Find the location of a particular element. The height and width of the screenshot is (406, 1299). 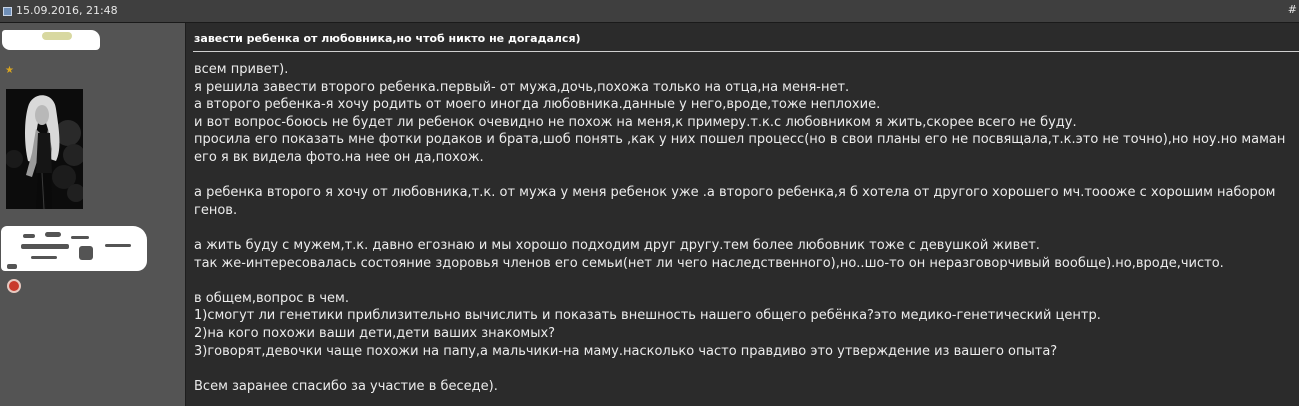

post-body-line: его я вк видела фото.на нее он да,похож. is located at coordinates (339, 157).